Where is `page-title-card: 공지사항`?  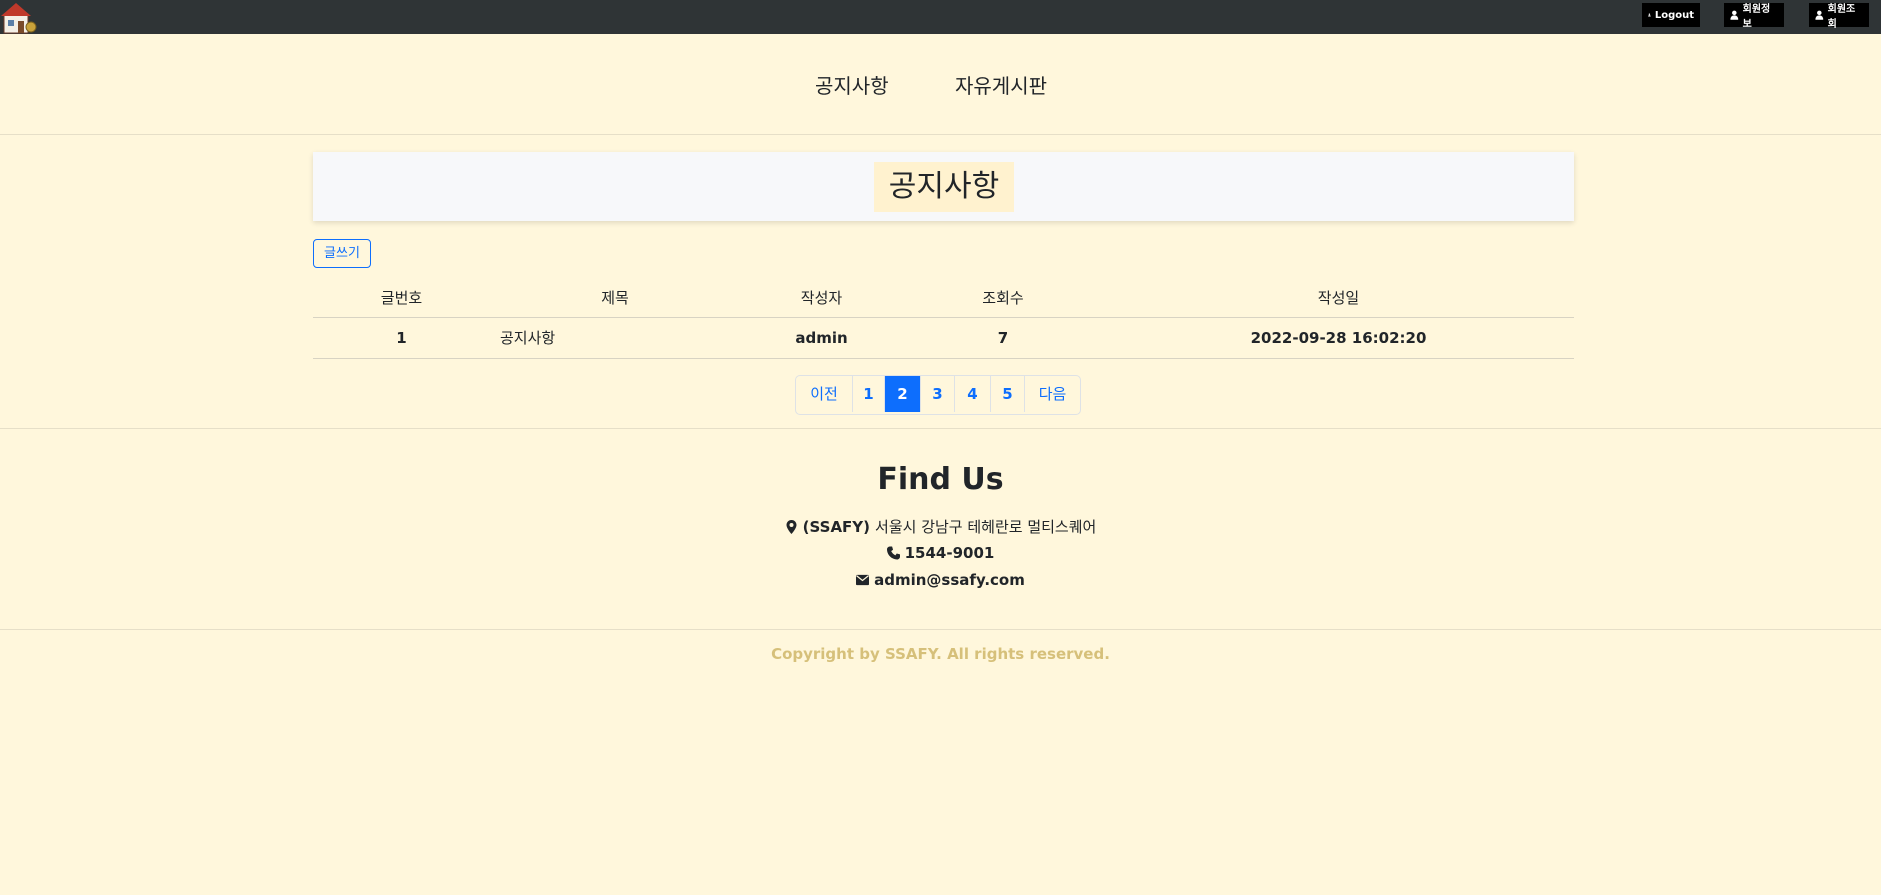 page-title-card: 공지사항 is located at coordinates (943, 186).